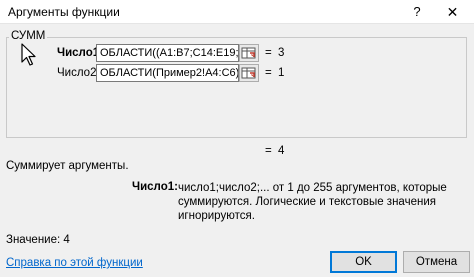 This screenshot has height=277, width=474. What do you see at coordinates (281, 73) in the screenshot?
I see `arg2-result: 1` at bounding box center [281, 73].